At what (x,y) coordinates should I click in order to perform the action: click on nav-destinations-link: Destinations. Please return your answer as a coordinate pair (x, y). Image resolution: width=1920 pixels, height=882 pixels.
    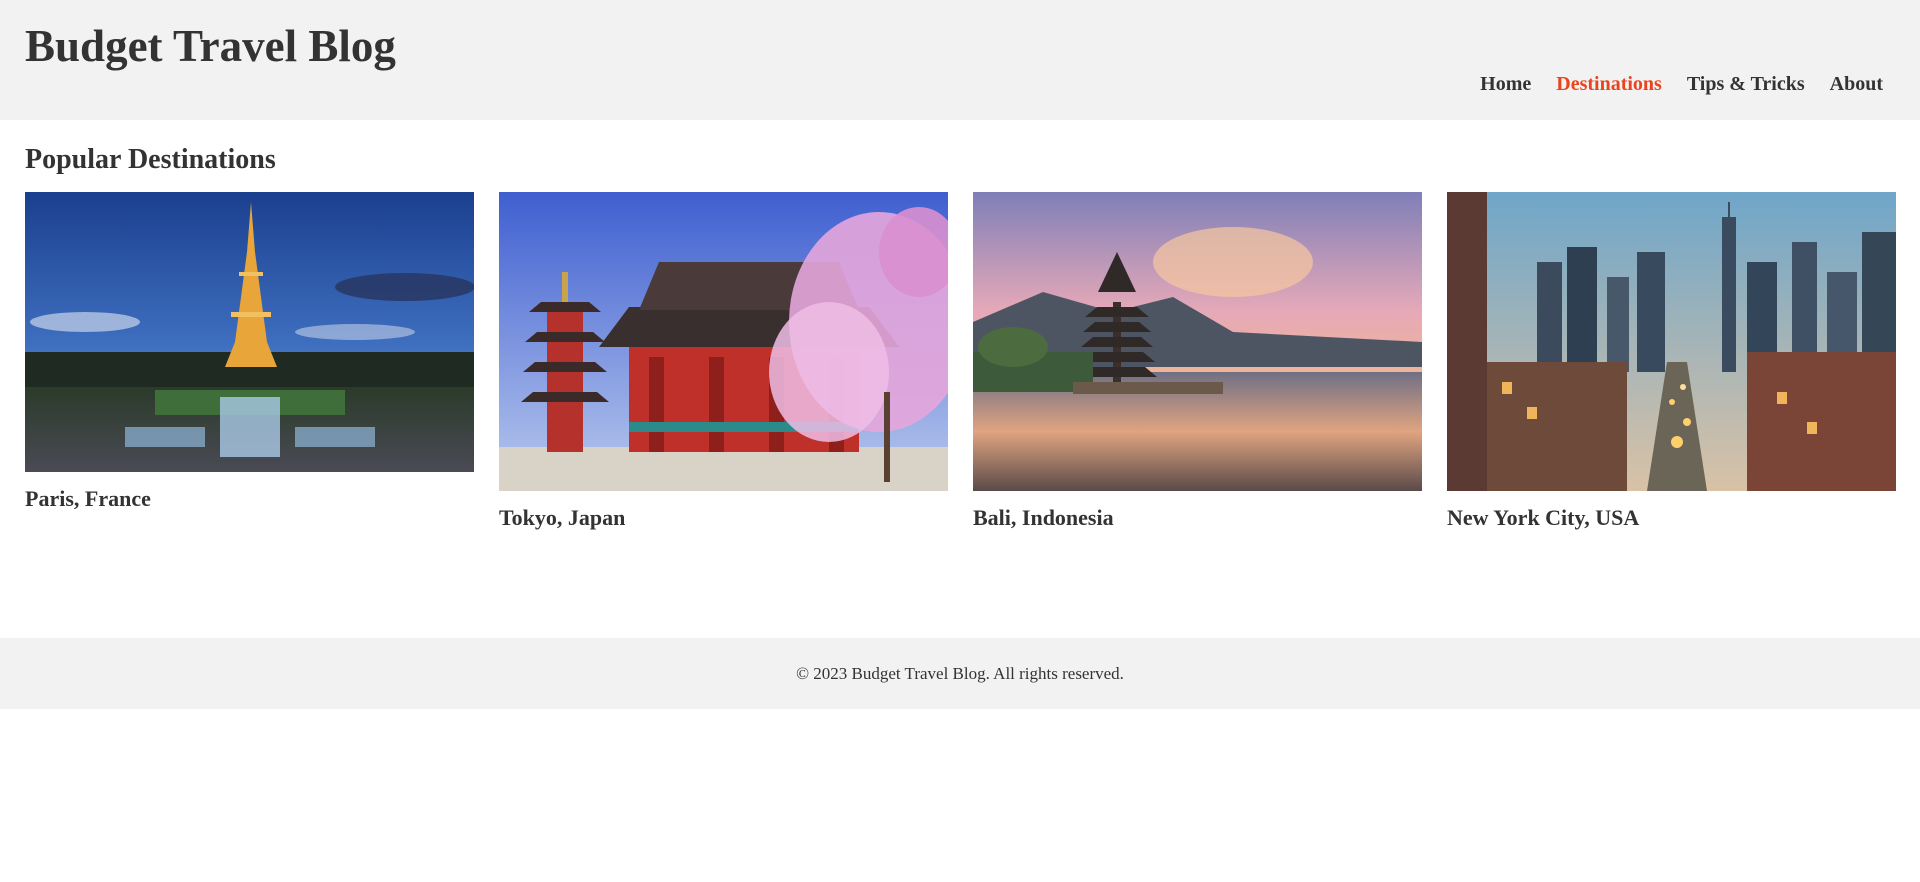
    Looking at the image, I should click on (1609, 84).